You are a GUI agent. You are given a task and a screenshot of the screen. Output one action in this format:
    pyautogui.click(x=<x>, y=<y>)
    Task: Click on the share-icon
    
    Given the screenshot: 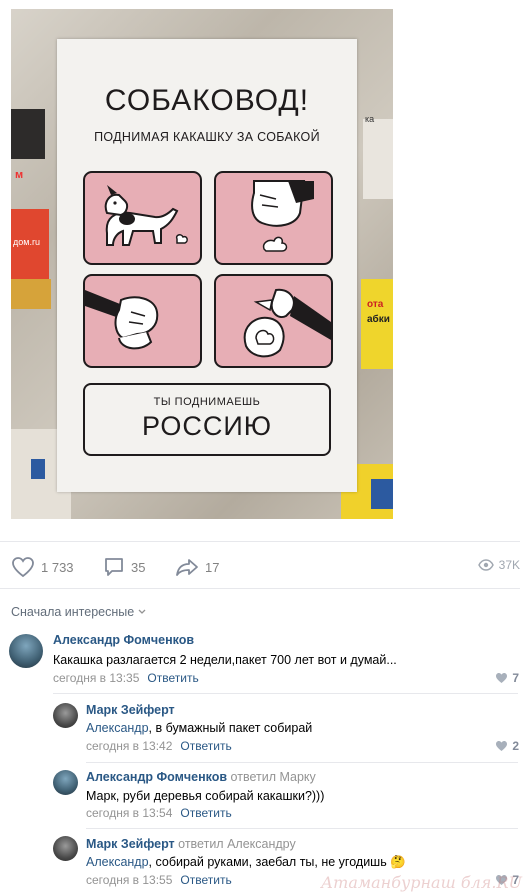 What is the action you would take?
    pyautogui.click(x=187, y=567)
    